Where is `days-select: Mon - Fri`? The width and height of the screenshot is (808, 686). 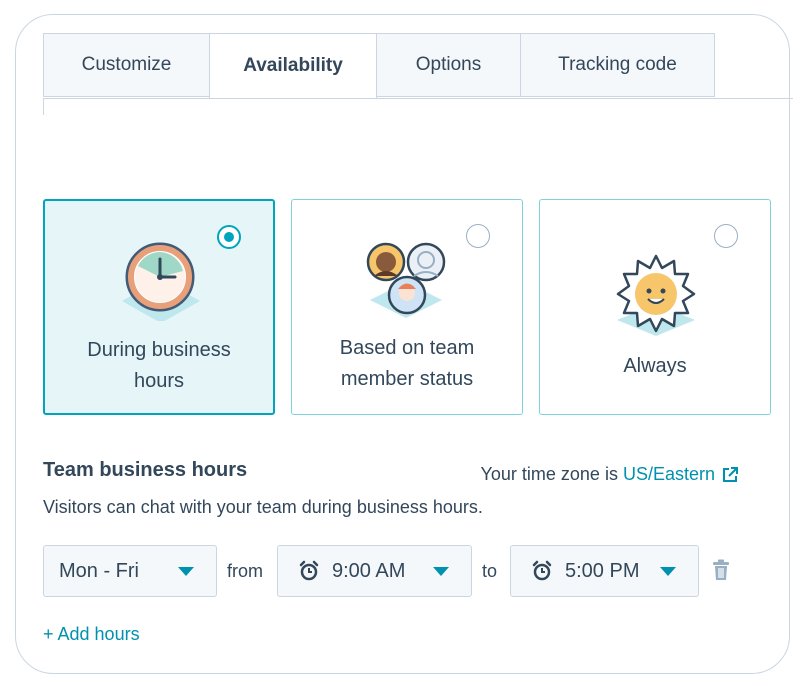
days-select: Mon - Fri is located at coordinates (130, 571).